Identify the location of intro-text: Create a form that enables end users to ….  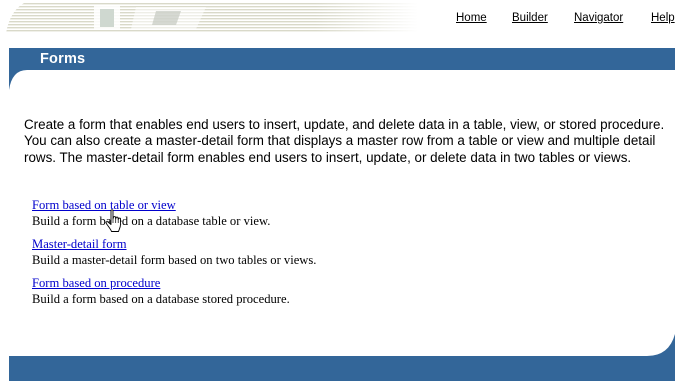
(344, 141).